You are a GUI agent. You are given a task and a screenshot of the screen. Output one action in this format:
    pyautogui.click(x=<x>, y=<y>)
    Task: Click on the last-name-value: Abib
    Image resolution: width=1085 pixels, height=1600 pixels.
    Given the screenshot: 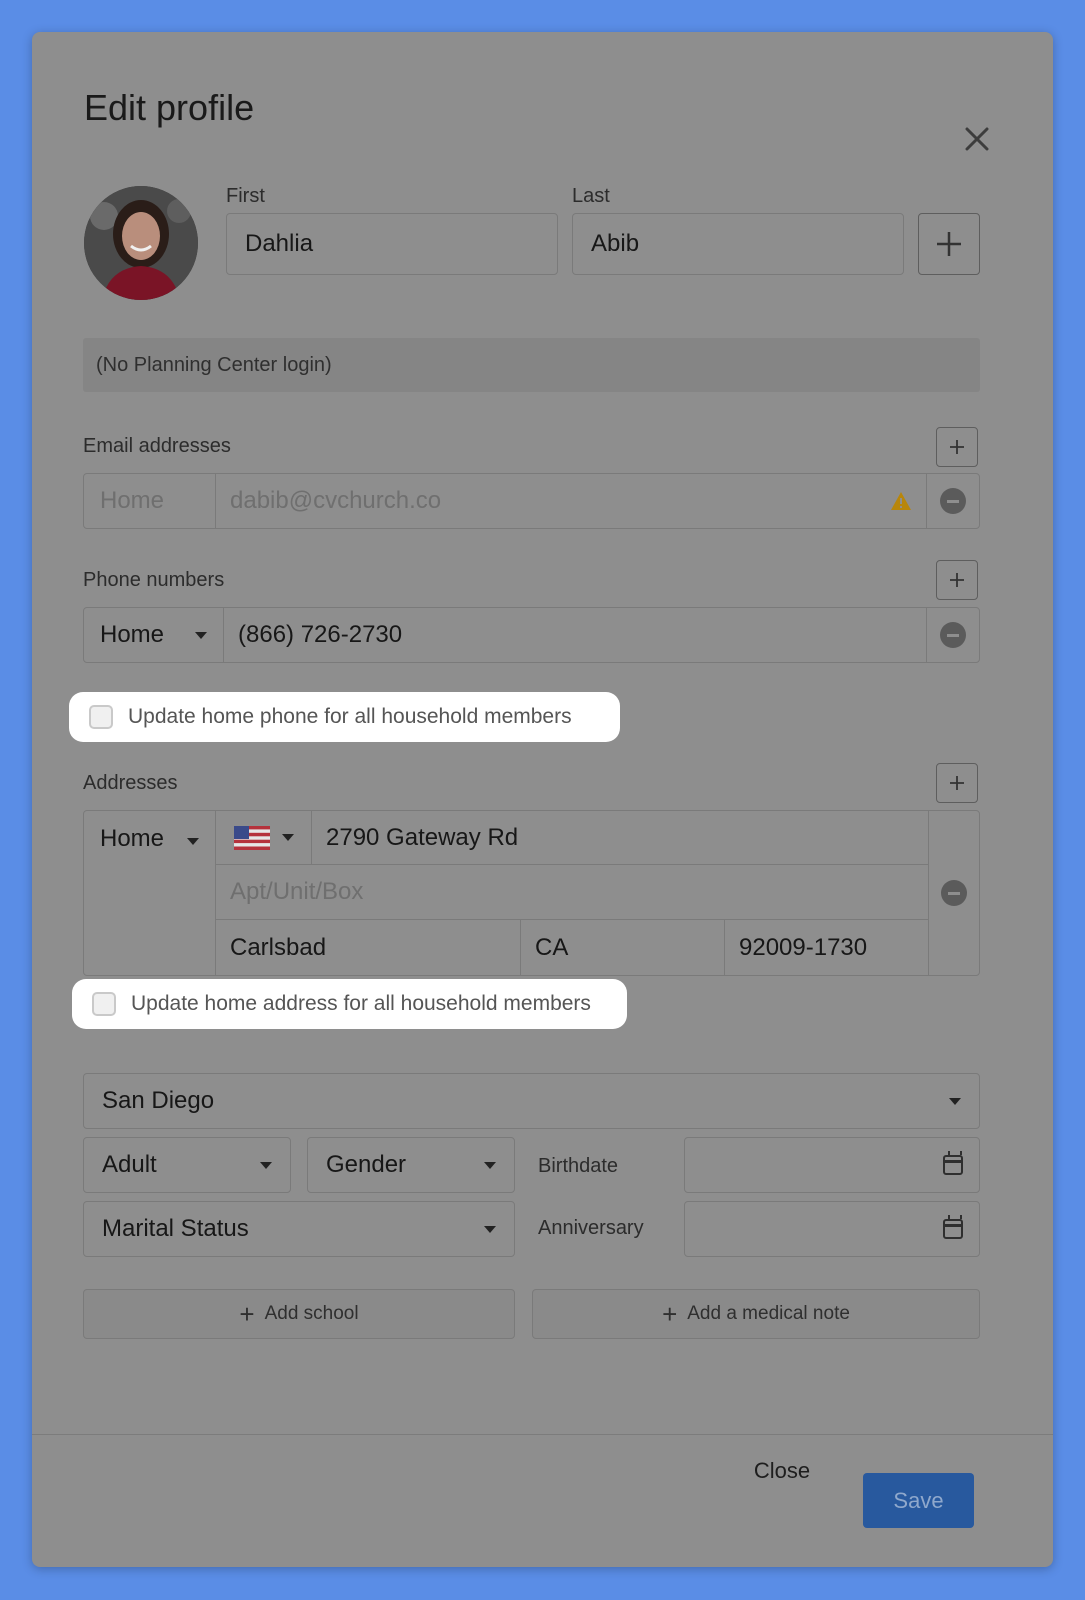 What is the action you would take?
    pyautogui.click(x=615, y=243)
    